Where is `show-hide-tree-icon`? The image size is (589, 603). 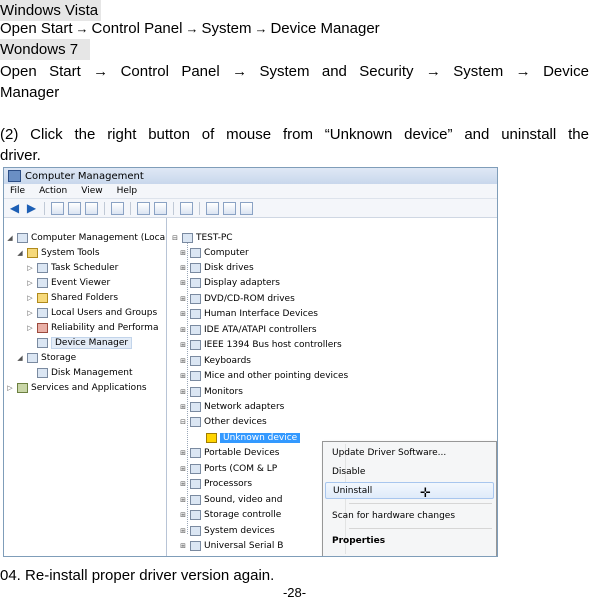
show-hide-tree-icon is located at coordinates (74, 208).